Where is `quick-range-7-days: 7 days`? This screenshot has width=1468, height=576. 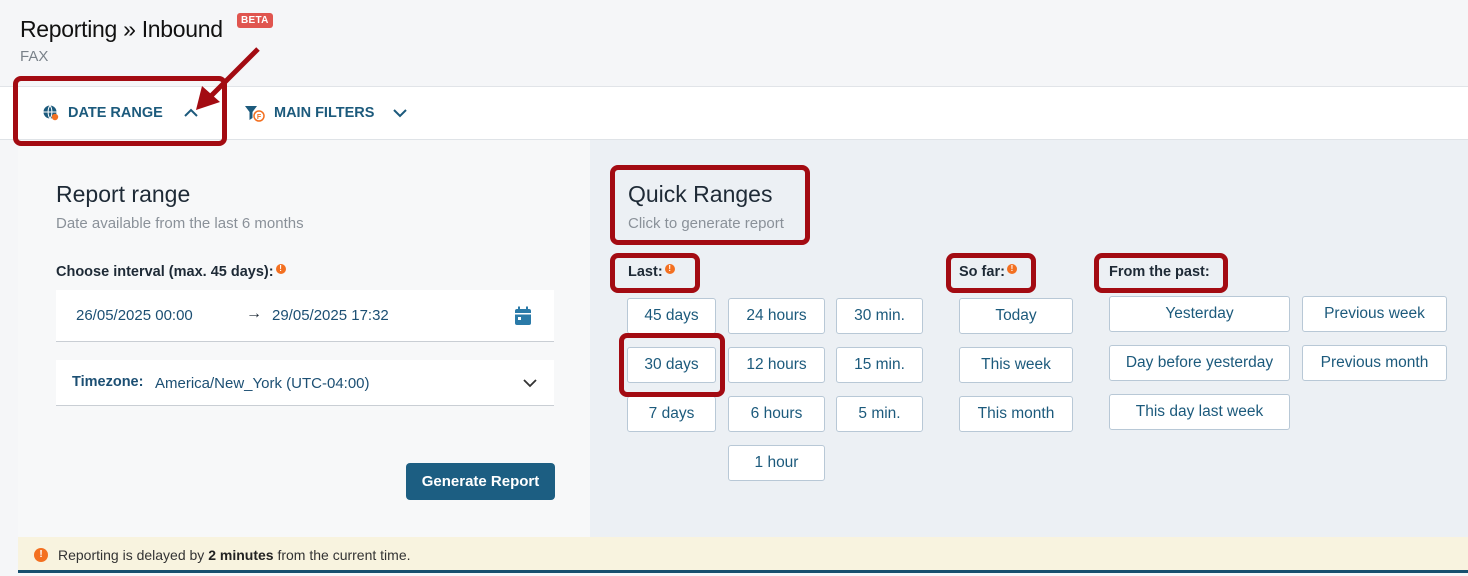 quick-range-7-days: 7 days is located at coordinates (671, 414).